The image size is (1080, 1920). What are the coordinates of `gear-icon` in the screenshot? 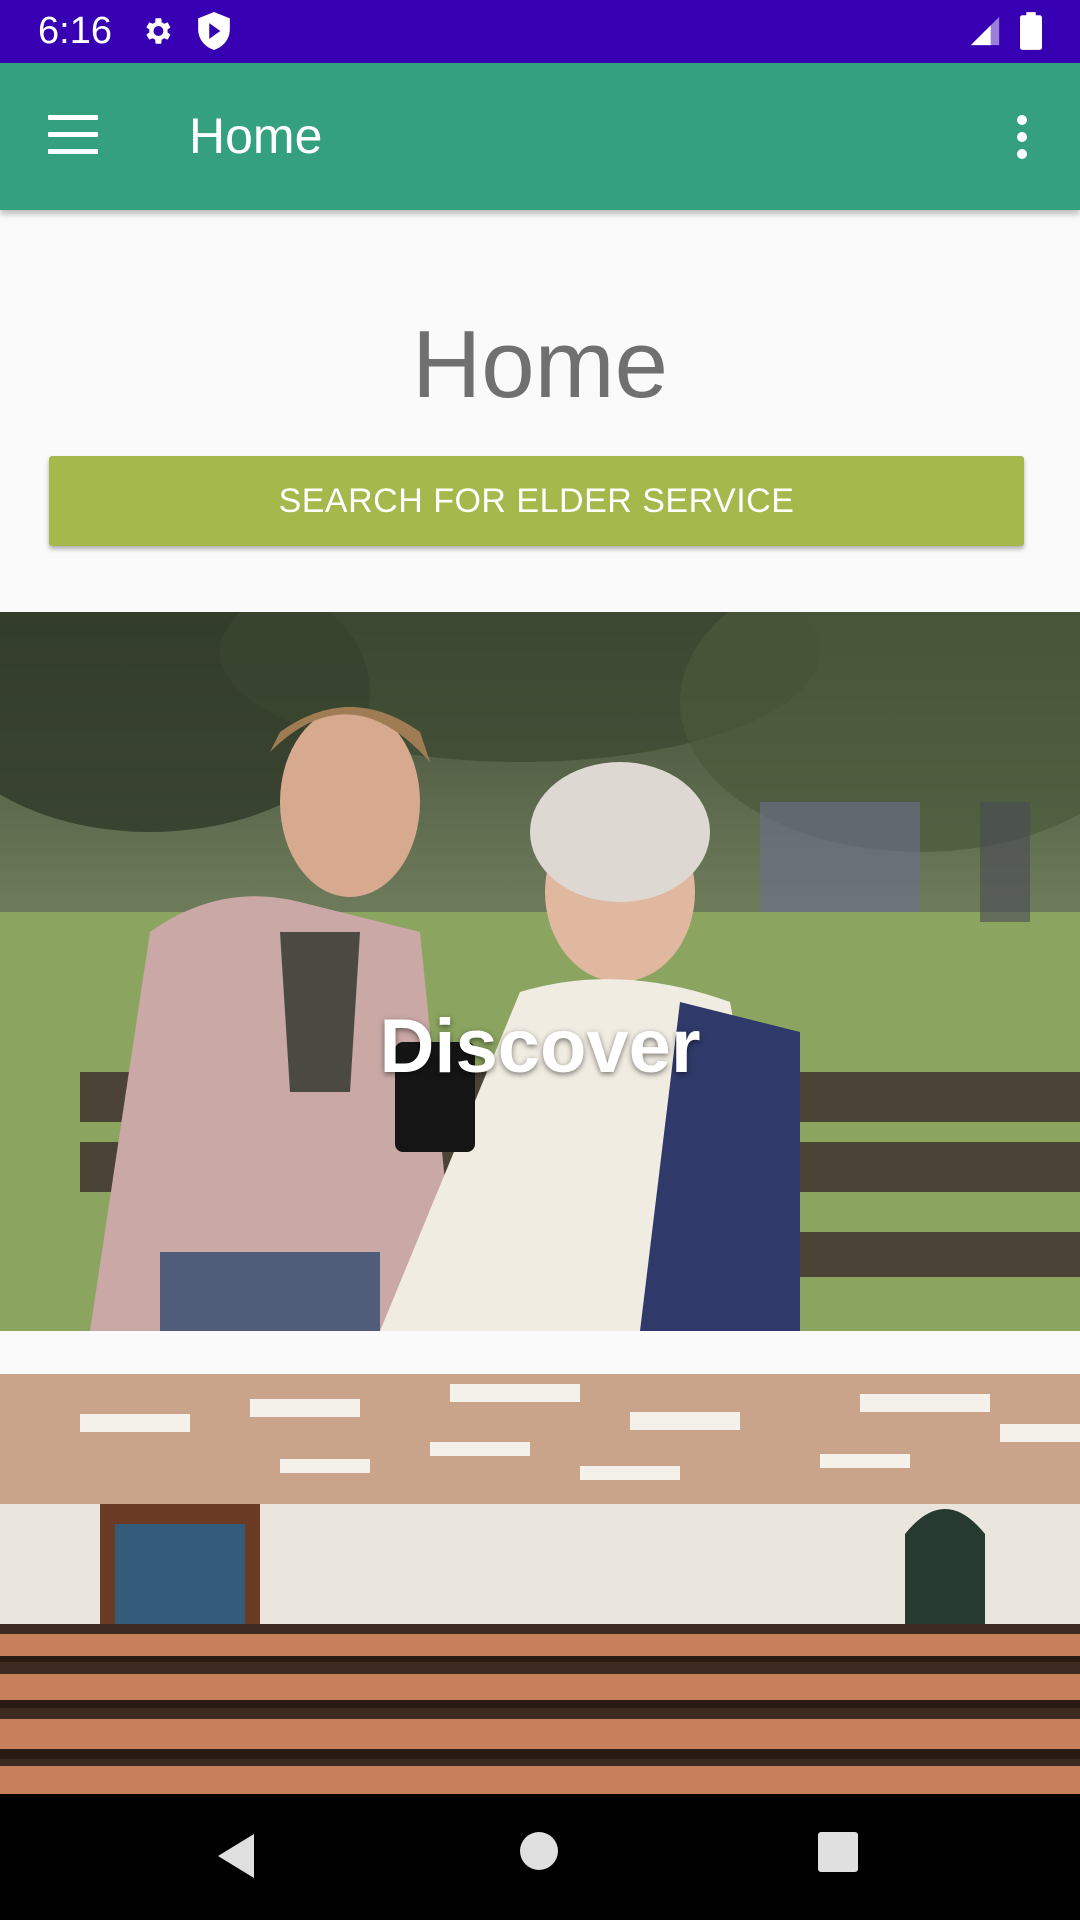 It's located at (158, 31).